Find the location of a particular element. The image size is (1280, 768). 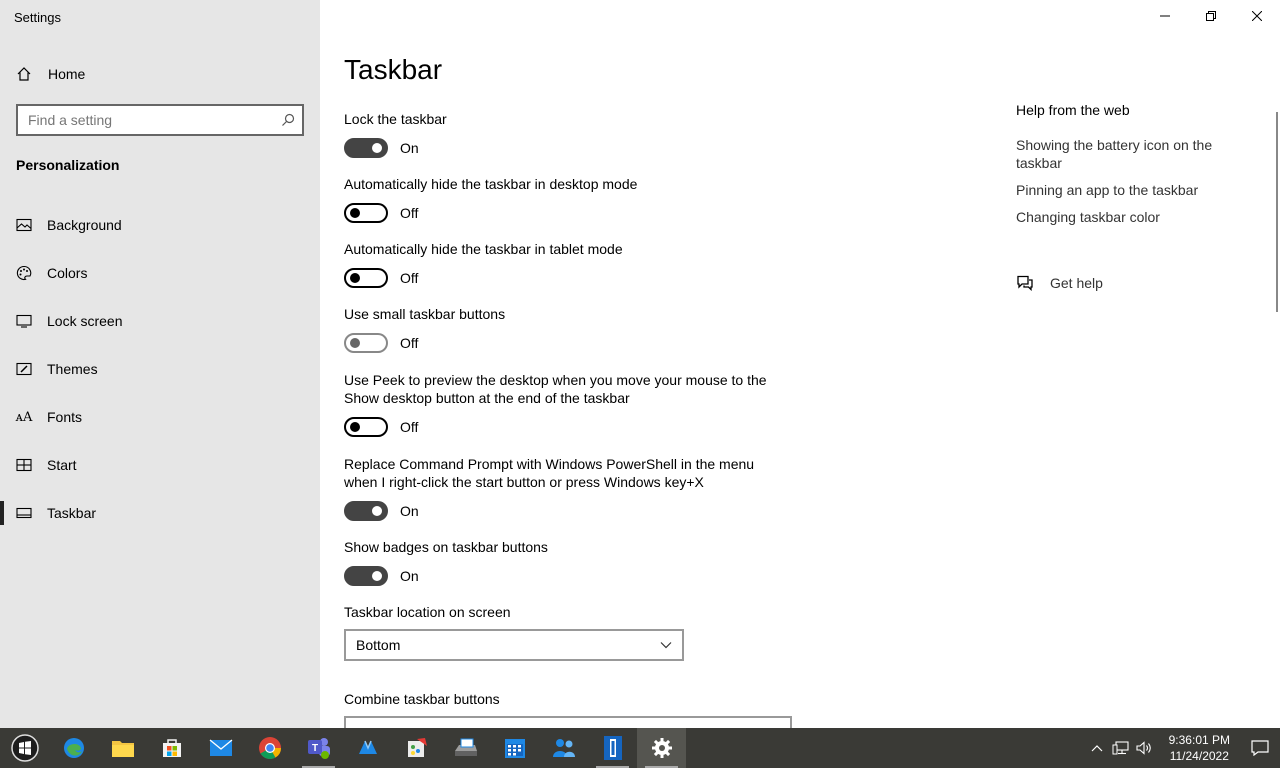

setting-label: Use small taskbar buttons is located at coordinates (425, 314).